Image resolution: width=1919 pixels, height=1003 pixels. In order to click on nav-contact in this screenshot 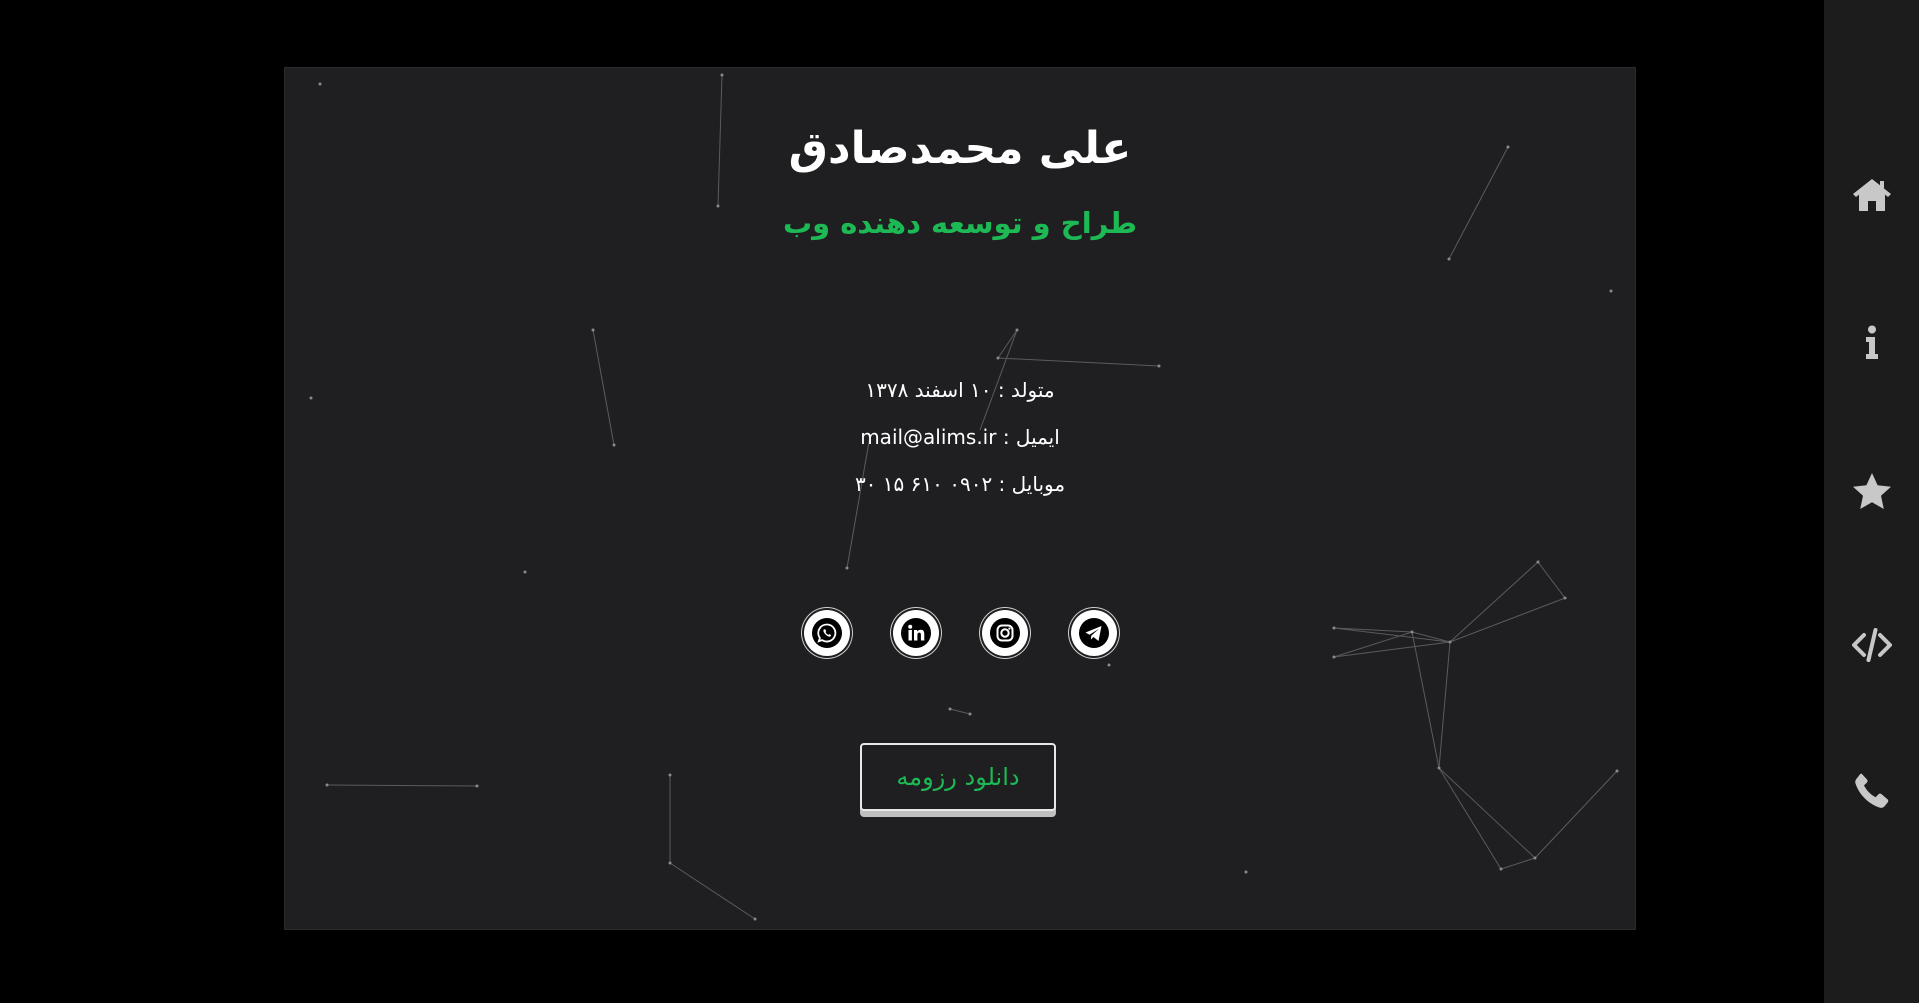, I will do `click(1871, 791)`.